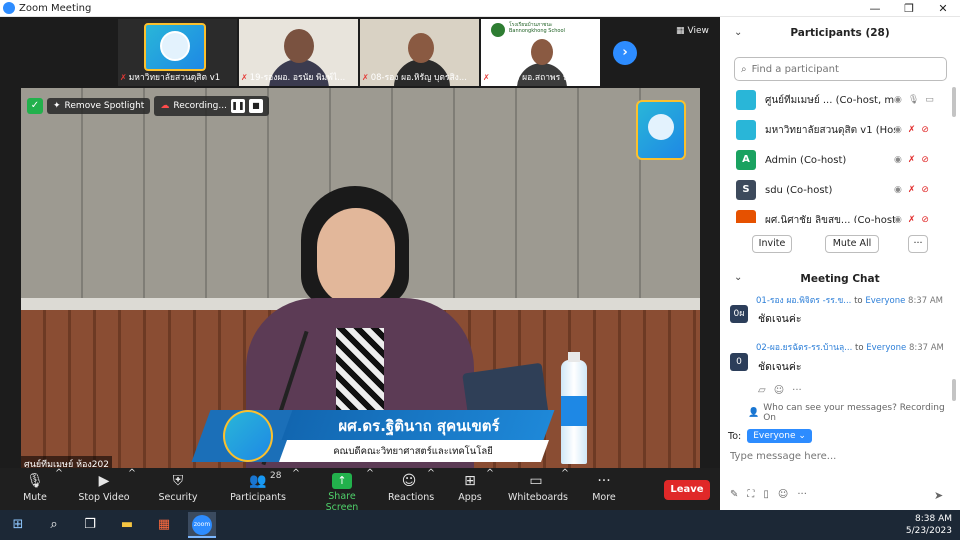  I want to click on participants-options-caret: ^, so click(296, 489).